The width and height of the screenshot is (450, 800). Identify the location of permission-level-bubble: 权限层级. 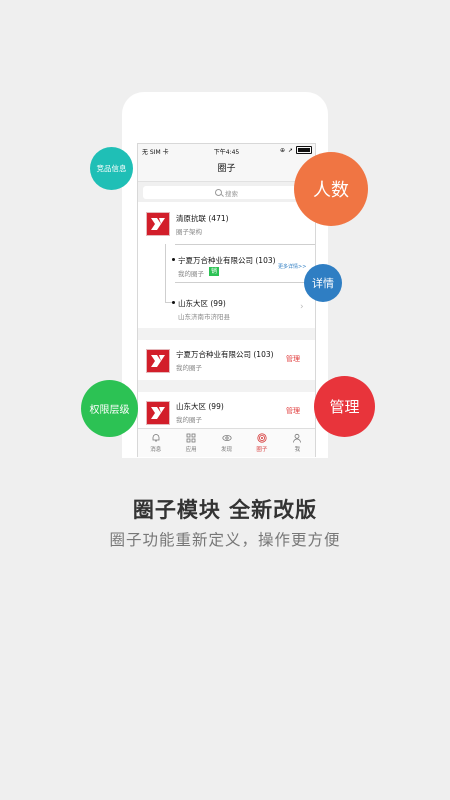
(109, 408).